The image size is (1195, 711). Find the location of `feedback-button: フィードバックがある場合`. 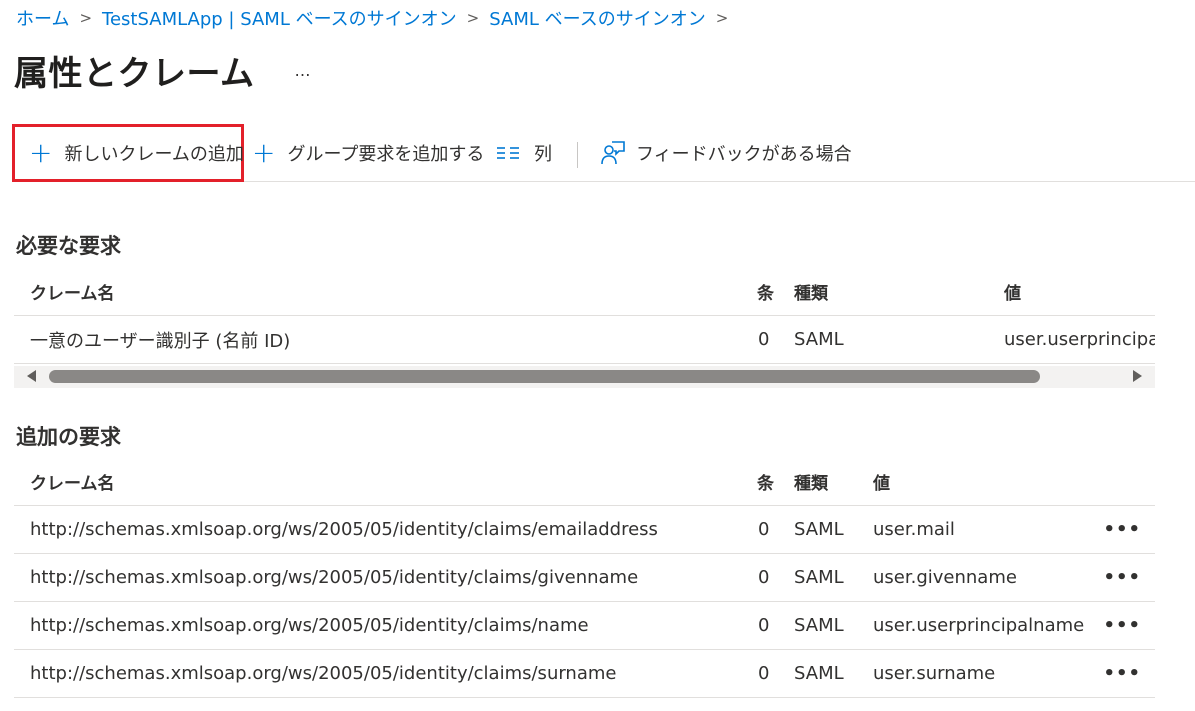

feedback-button: フィードバックがある場合 is located at coordinates (726, 153).